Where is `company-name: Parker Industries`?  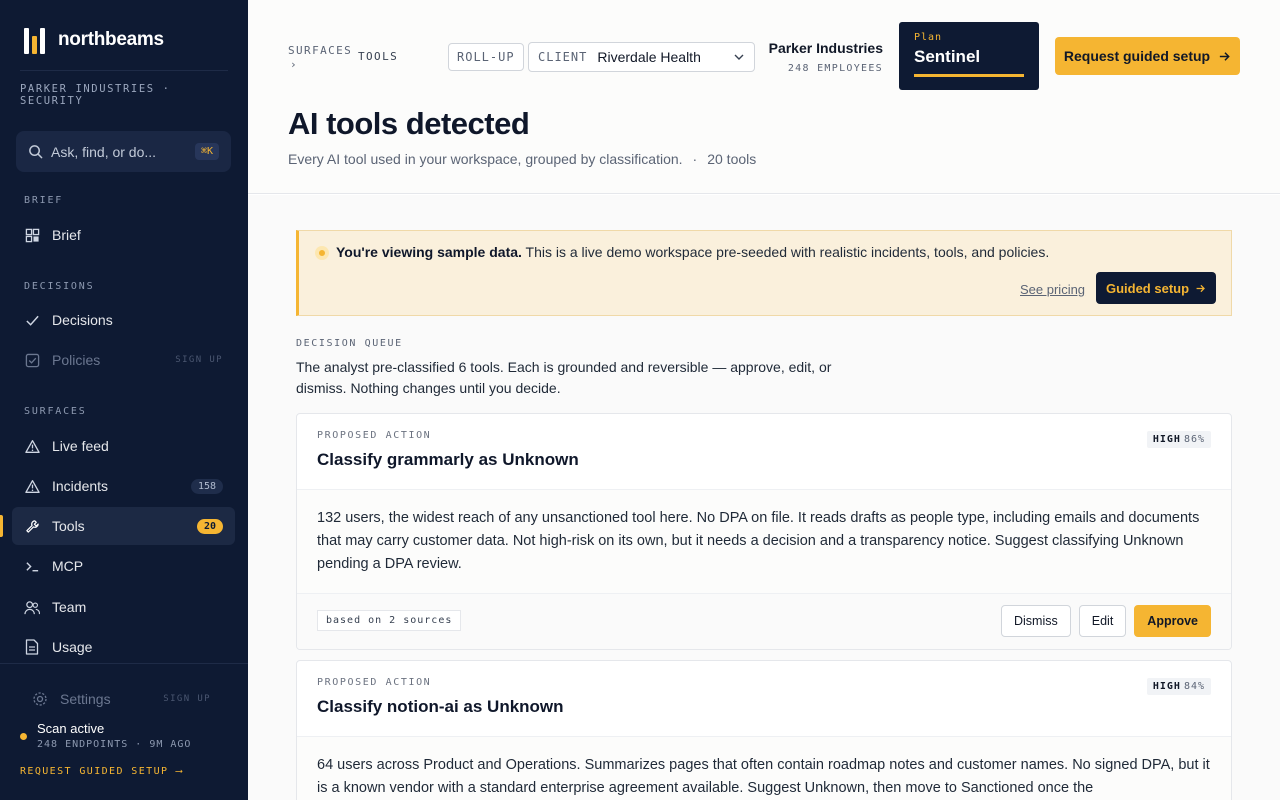
company-name: Parker Industries is located at coordinates (825, 48).